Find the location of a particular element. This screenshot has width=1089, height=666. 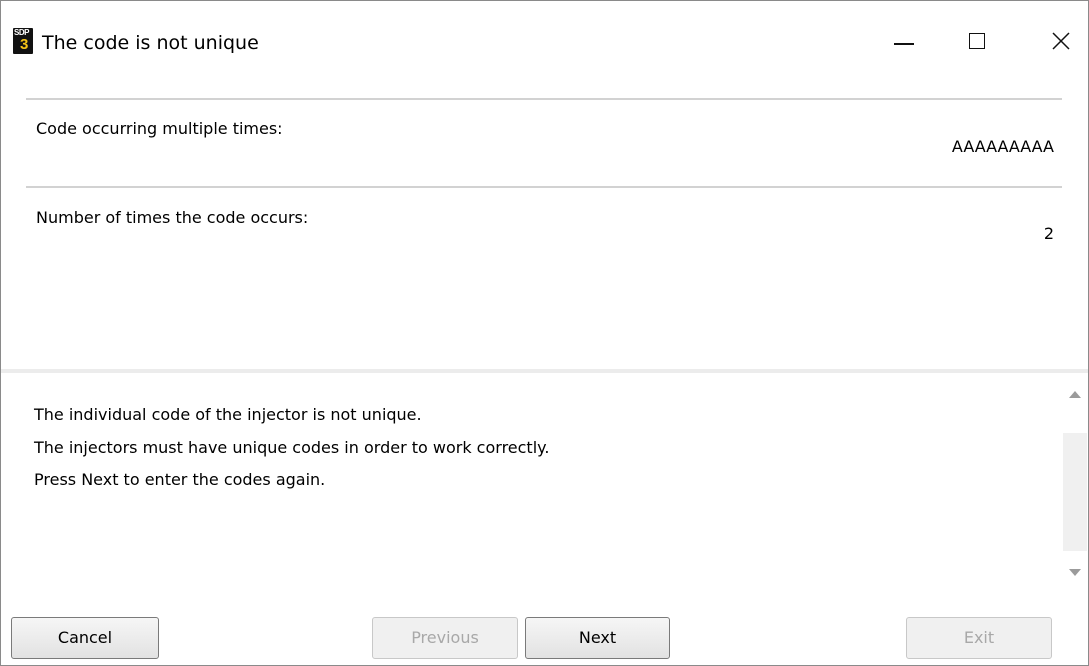

minimize-icon is located at coordinates (904, 44).